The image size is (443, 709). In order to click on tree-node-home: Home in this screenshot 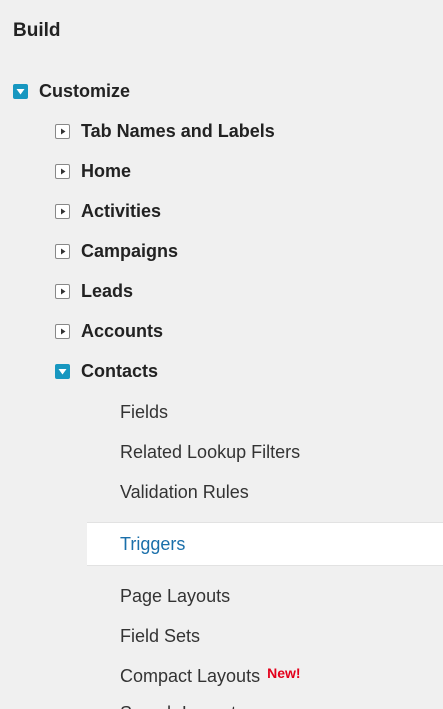, I will do `click(93, 171)`.